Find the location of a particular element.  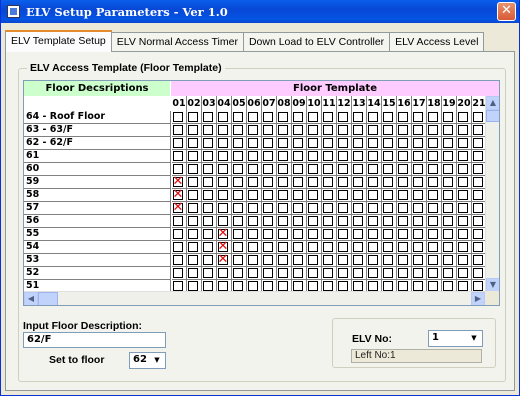

tab-elv-normal-access-timer: ELV Normal Access Timer is located at coordinates (177, 42).